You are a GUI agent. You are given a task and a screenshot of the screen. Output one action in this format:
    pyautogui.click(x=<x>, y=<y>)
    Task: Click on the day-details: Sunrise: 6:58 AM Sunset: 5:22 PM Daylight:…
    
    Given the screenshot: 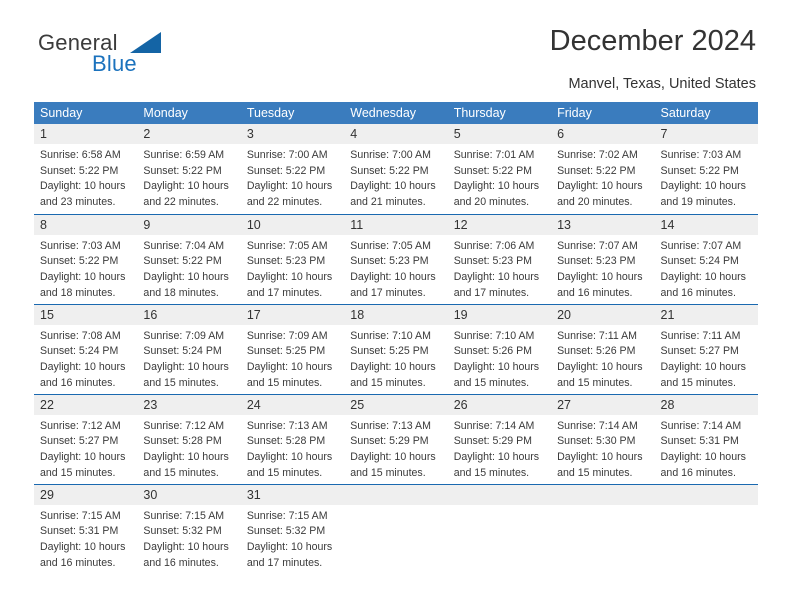 What is the action you would take?
    pyautogui.click(x=85, y=177)
    